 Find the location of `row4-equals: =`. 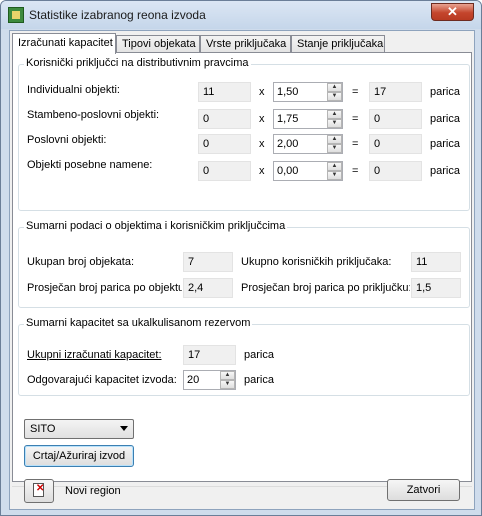

row4-equals: = is located at coordinates (355, 171).